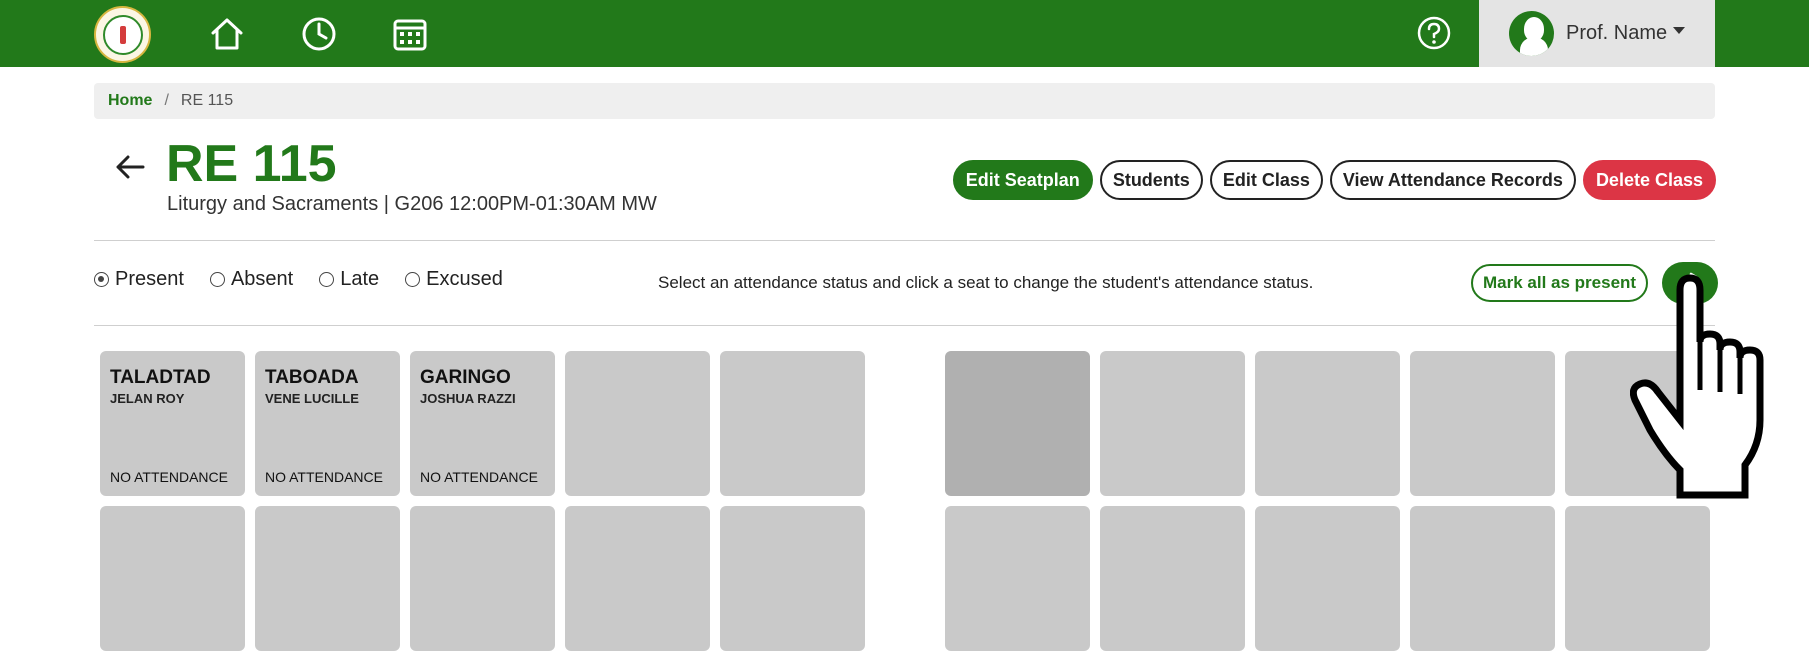 This screenshot has width=1809, height=651. What do you see at coordinates (1617, 33) in the screenshot?
I see `profile-name: Prof. Name` at bounding box center [1617, 33].